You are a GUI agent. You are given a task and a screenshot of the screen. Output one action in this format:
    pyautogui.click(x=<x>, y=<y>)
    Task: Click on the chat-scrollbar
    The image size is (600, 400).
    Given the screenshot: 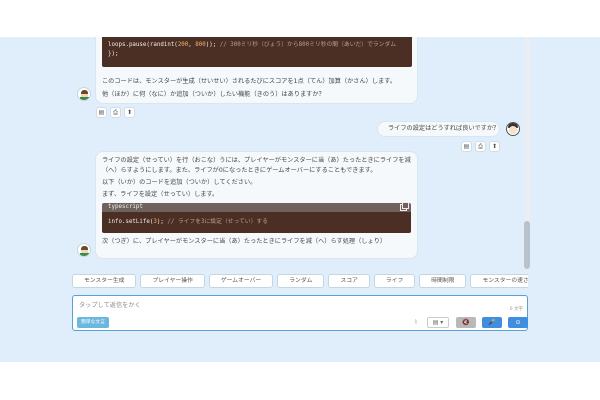 What is the action you would take?
    pyautogui.click(x=527, y=153)
    